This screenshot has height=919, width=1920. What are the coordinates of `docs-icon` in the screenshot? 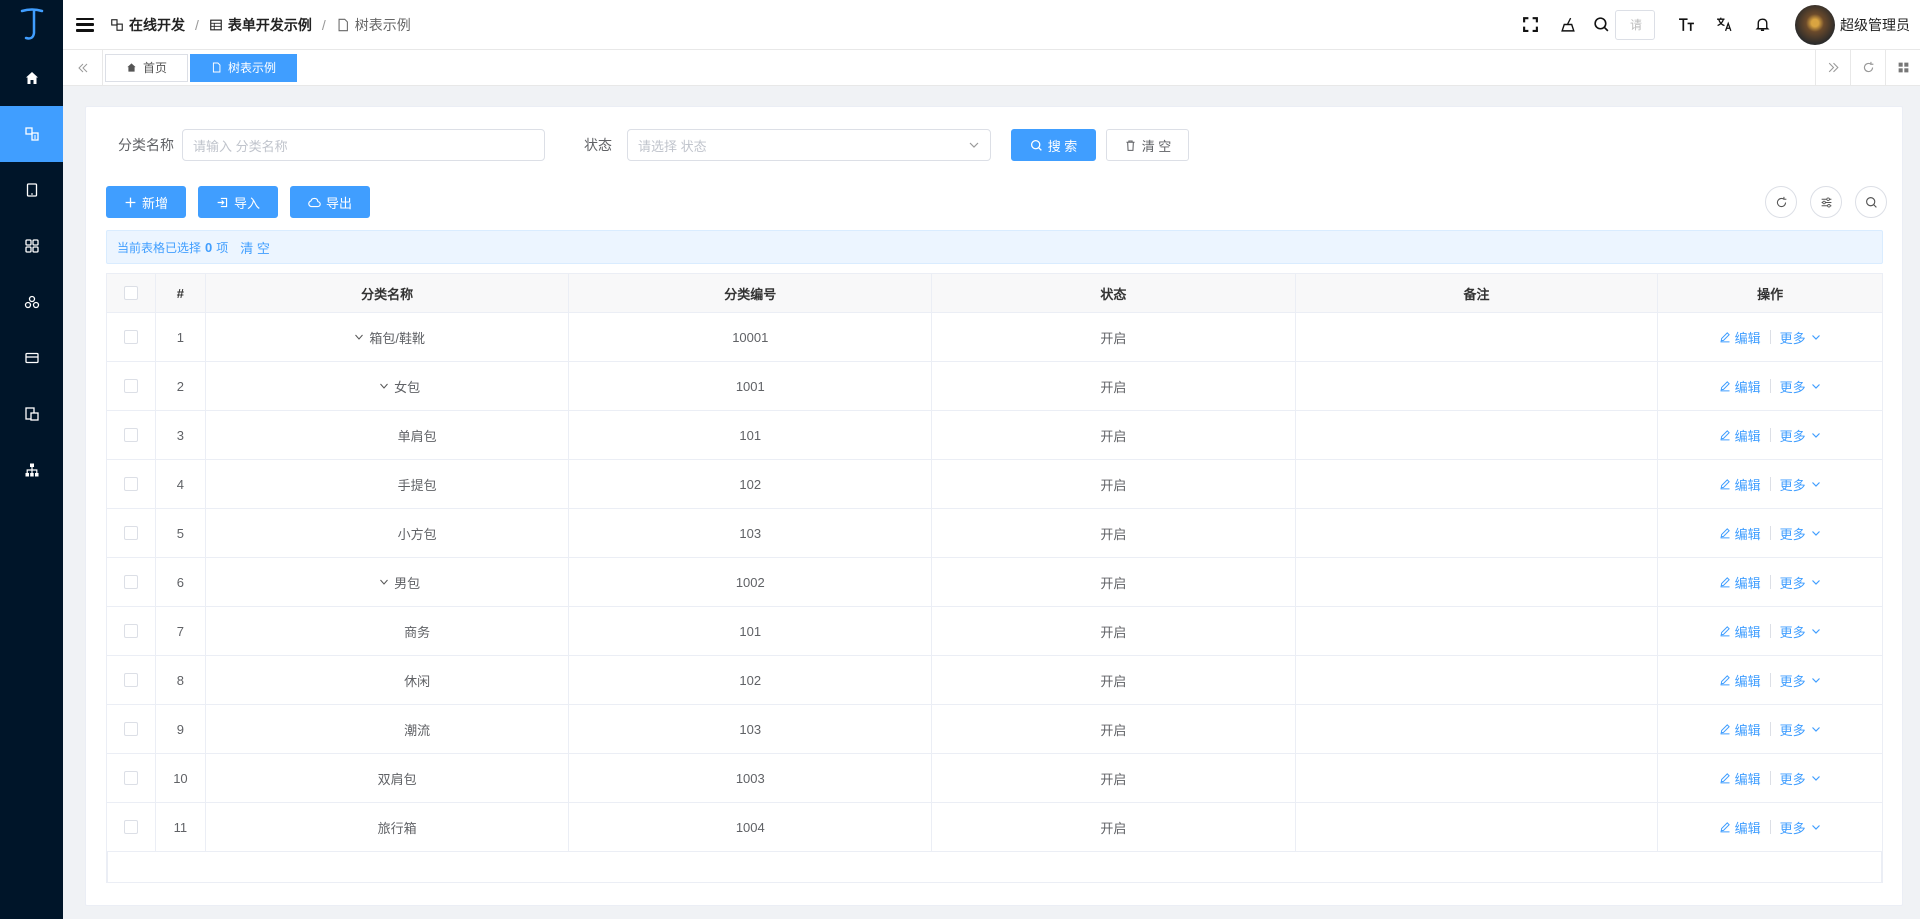 It's located at (31, 414).